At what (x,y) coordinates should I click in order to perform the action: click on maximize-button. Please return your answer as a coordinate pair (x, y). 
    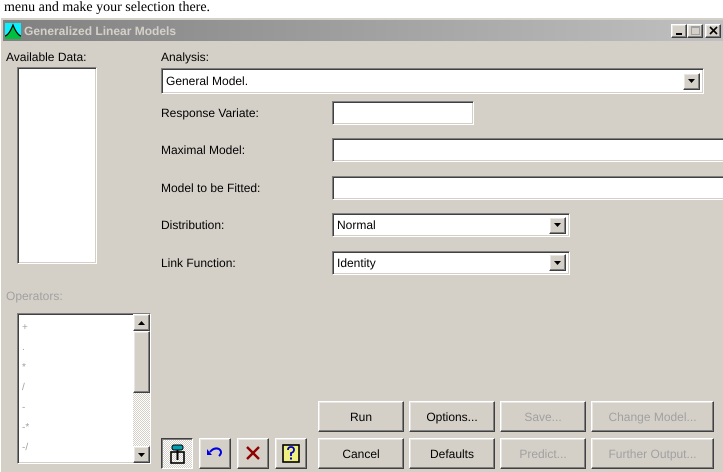
    Looking at the image, I should click on (695, 31).